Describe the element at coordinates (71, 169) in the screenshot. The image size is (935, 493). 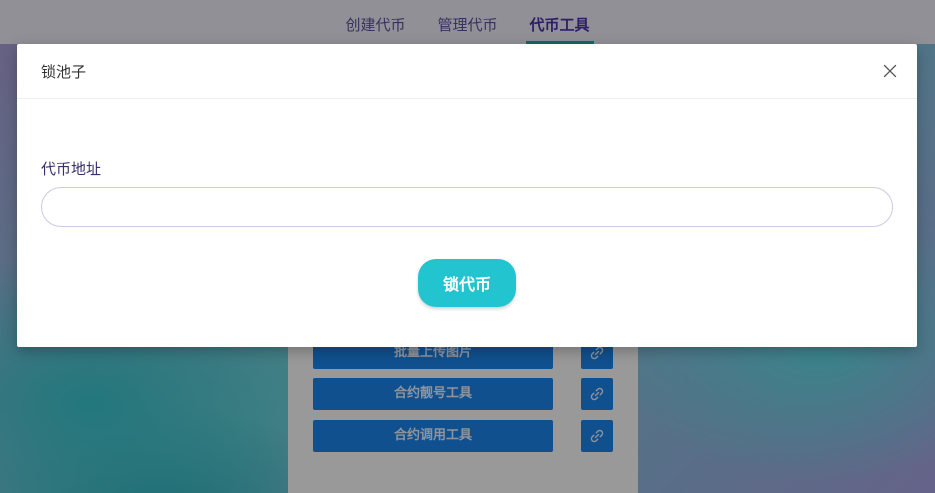
I see `token-address-label: 代币地址` at that location.